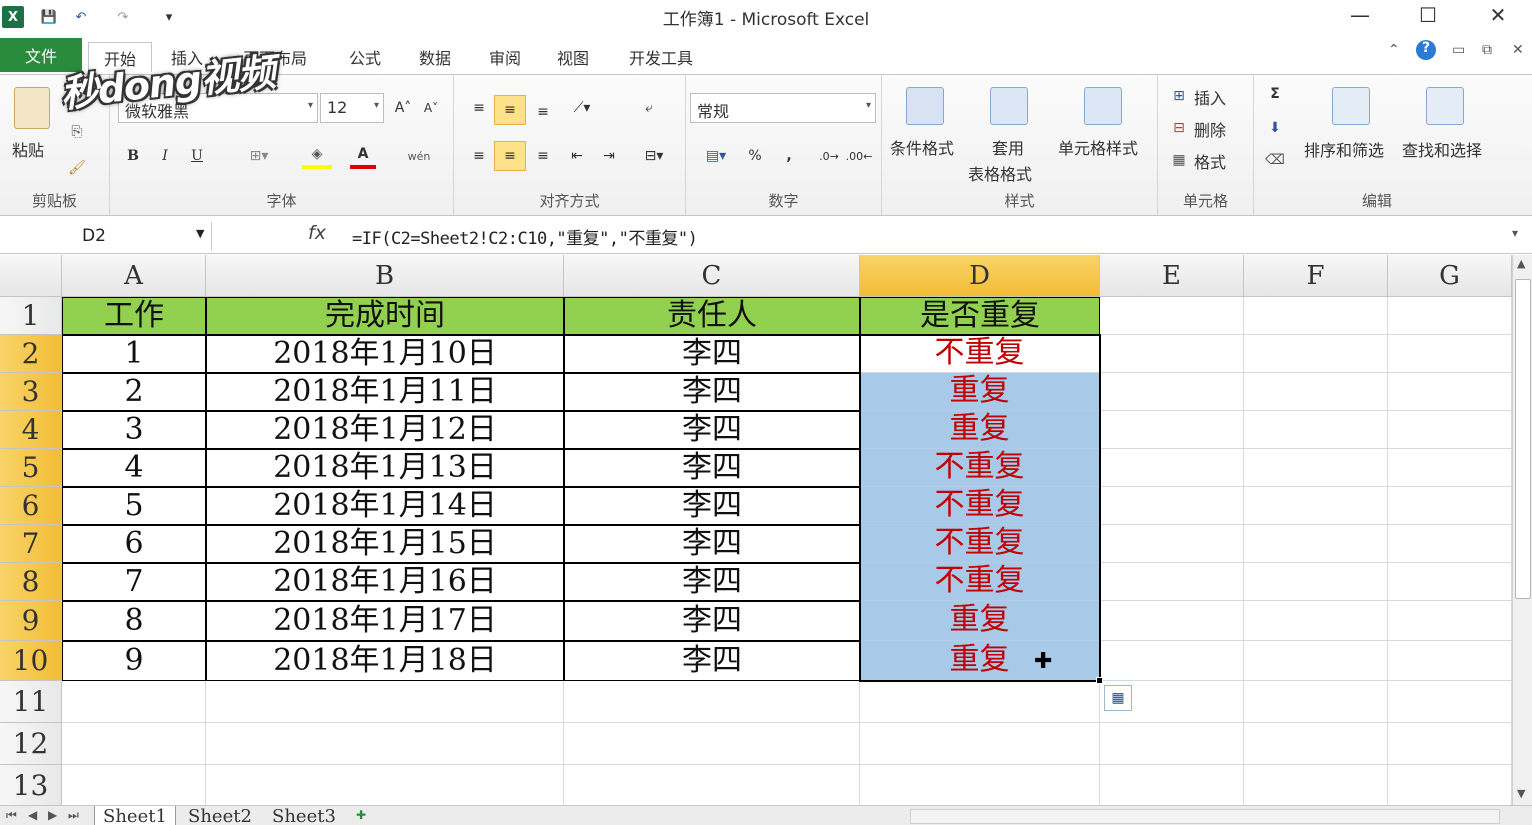 The height and width of the screenshot is (825, 1532). I want to click on row-header-11: 11, so click(31, 702).